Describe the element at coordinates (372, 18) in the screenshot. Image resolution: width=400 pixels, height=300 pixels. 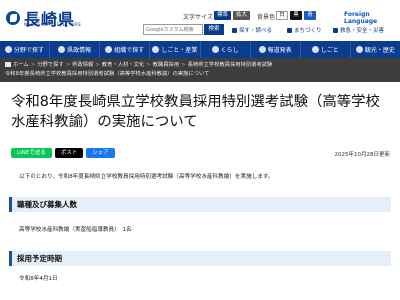
I see `foreign-language-link: Foreign Language` at that location.